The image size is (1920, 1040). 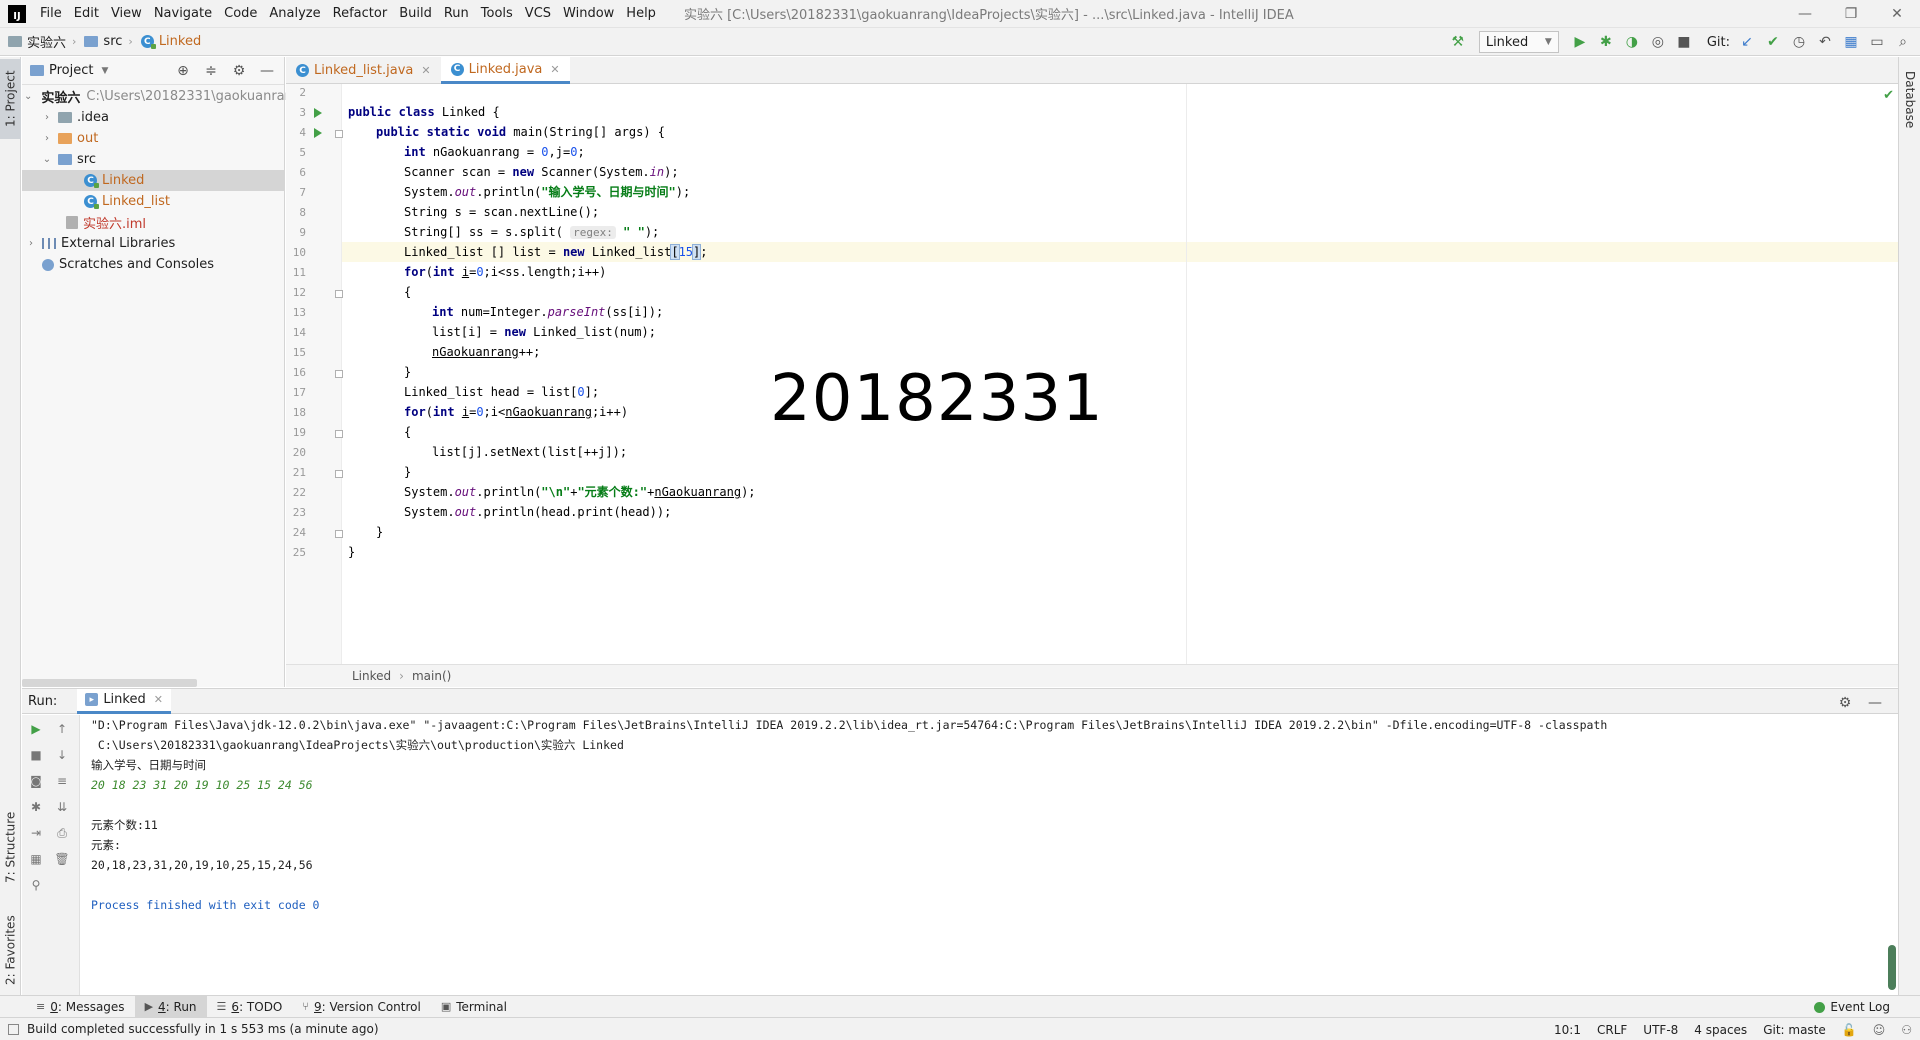 I want to click on inspection-ok-icon: ✔, so click(x=1888, y=95).